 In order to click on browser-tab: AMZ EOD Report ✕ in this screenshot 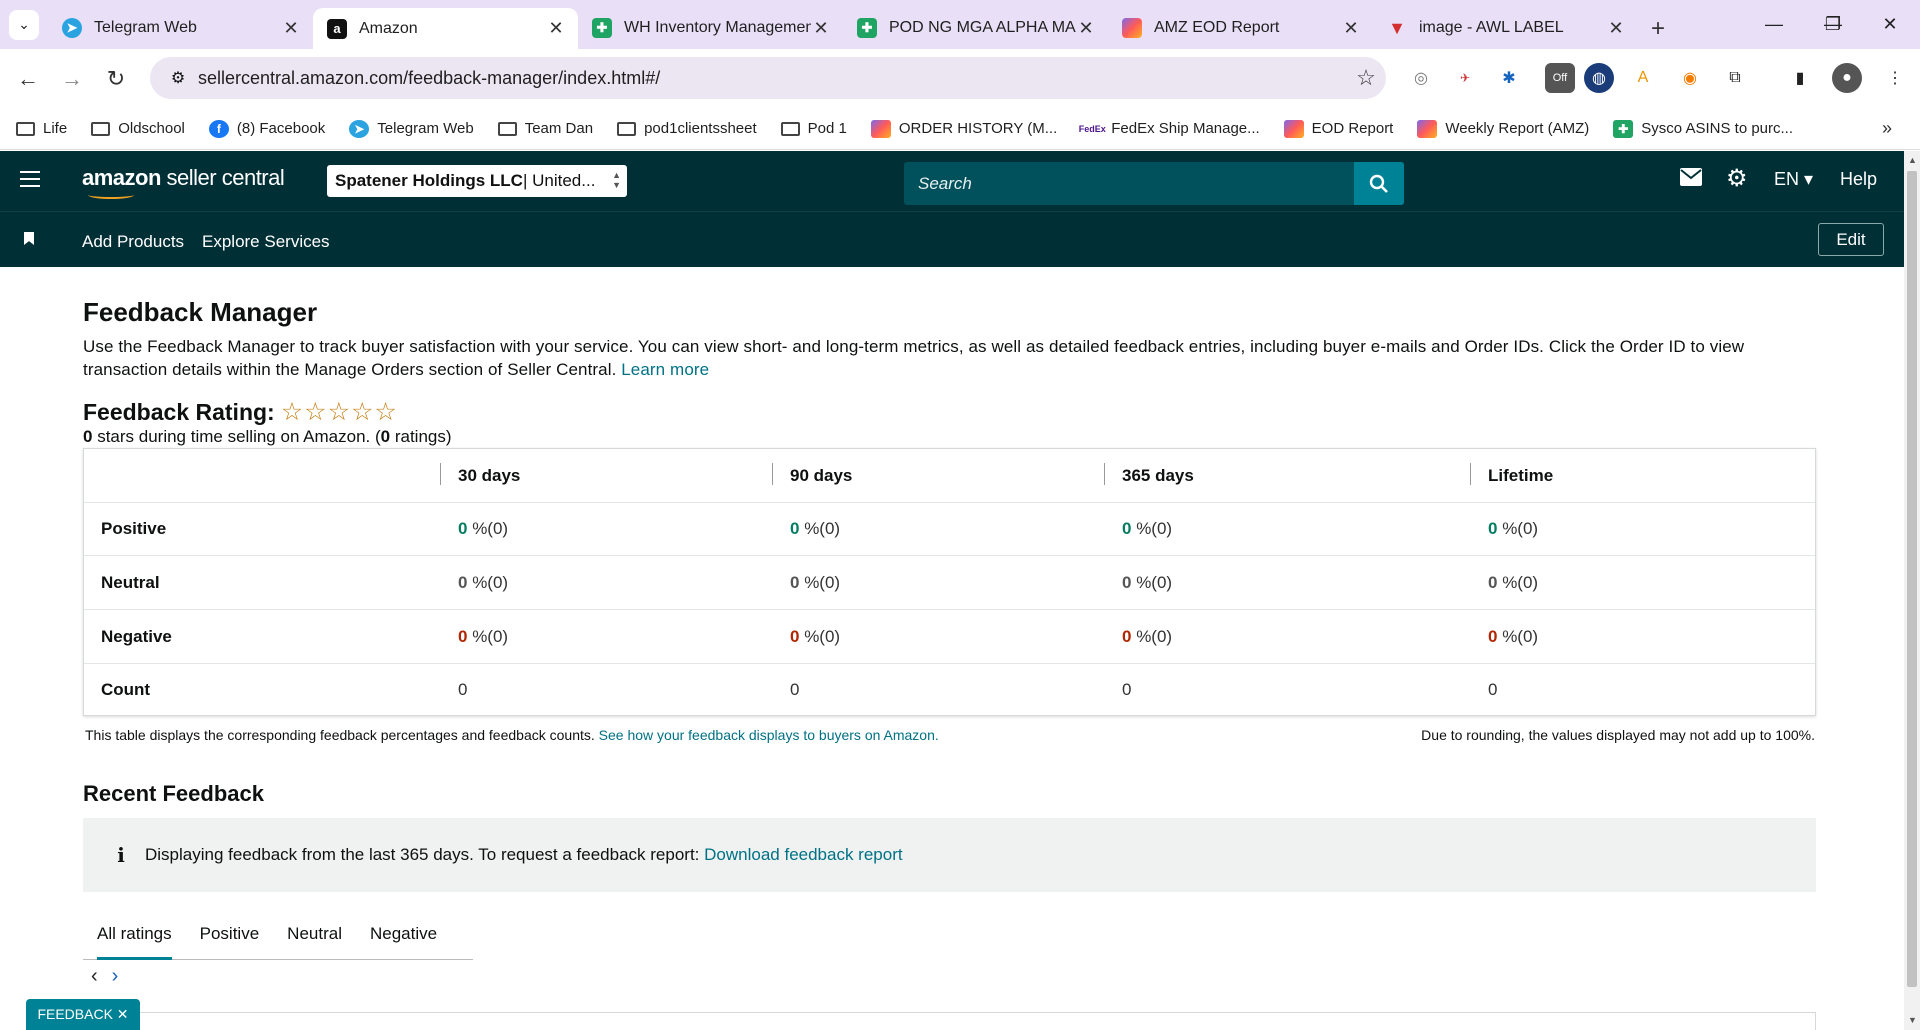, I will do `click(1240, 28)`.